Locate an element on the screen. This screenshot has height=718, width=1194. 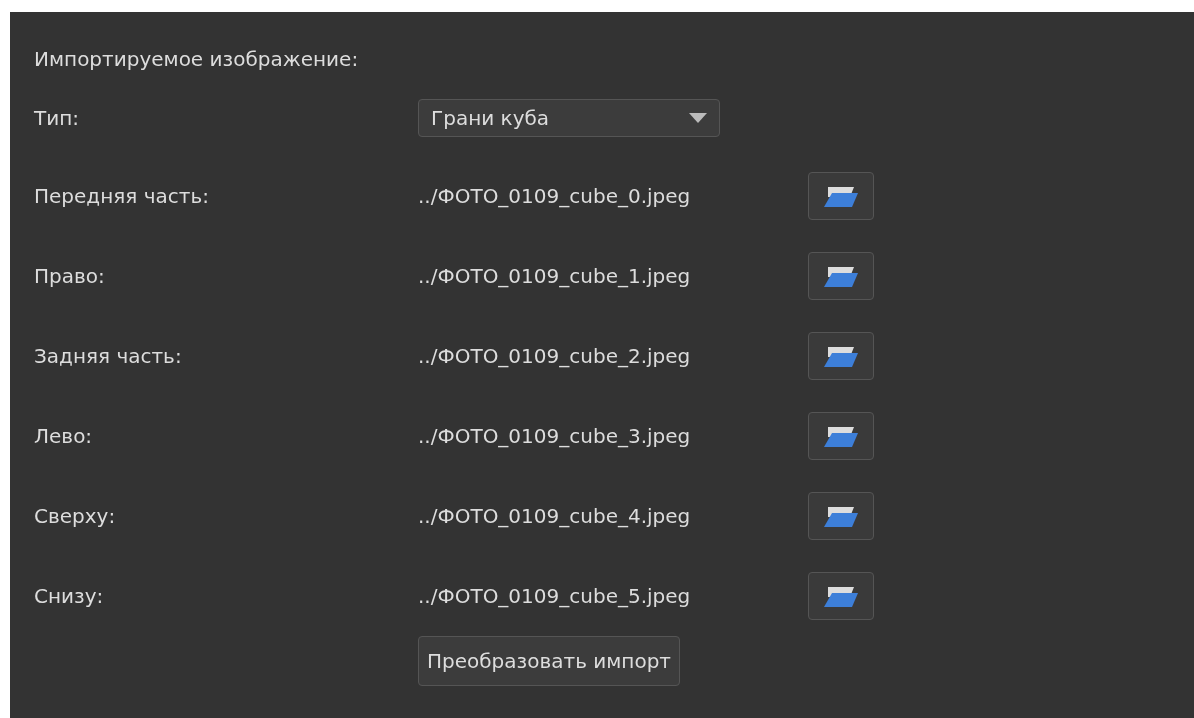
field-label: Тип: is located at coordinates (57, 118).